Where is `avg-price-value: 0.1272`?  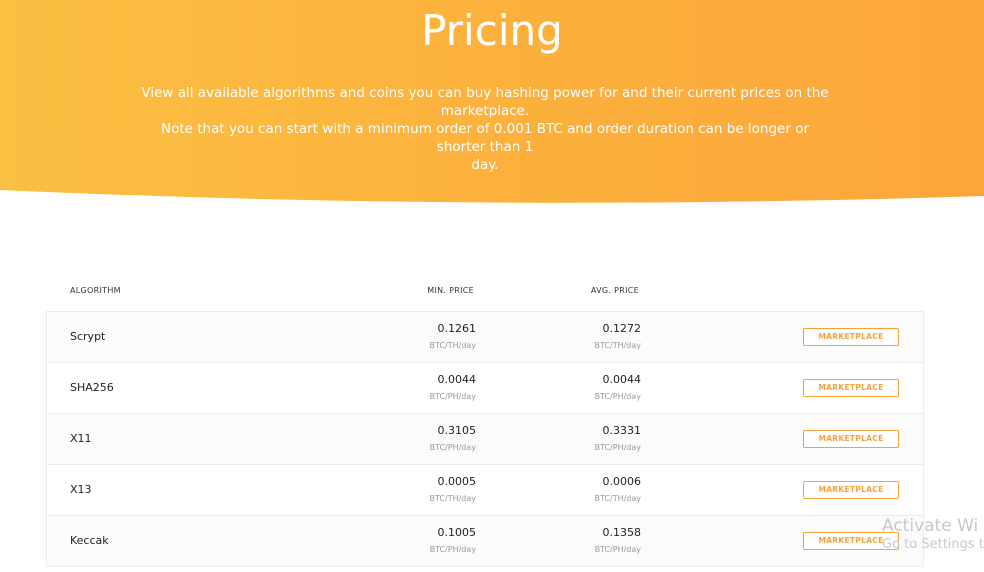
avg-price-value: 0.1272 is located at coordinates (622, 328).